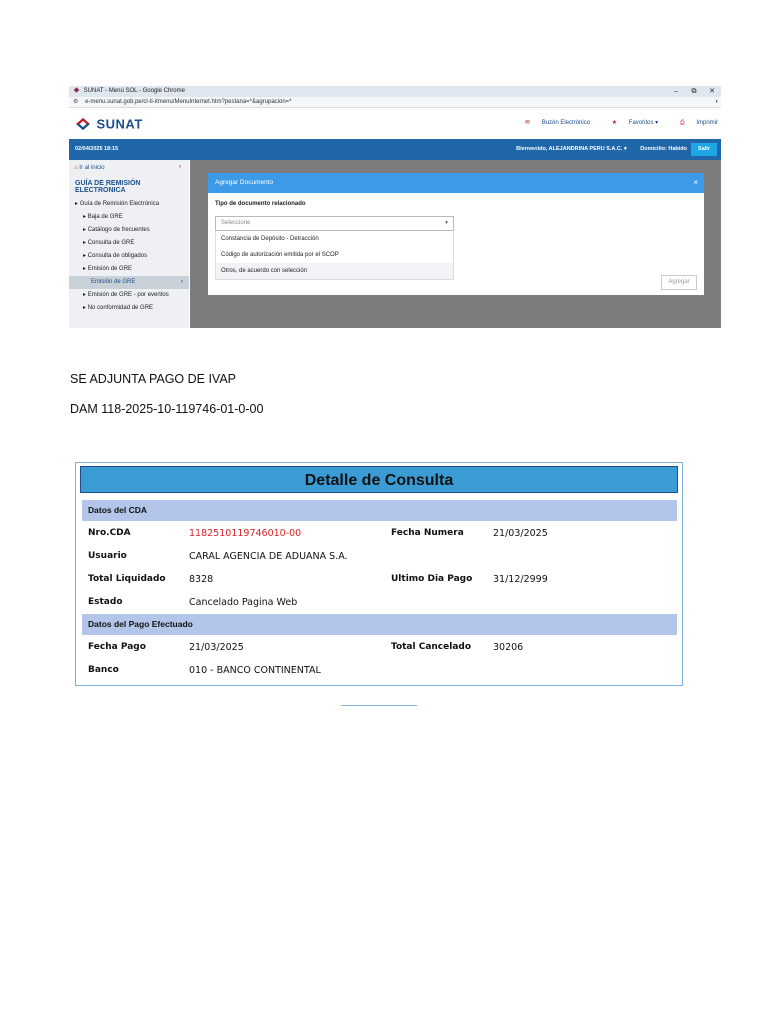 Image resolution: width=768 pixels, height=1024 pixels. Describe the element at coordinates (427, 533) in the screenshot. I see `fecha-numera-label: Fecha Numera` at that location.